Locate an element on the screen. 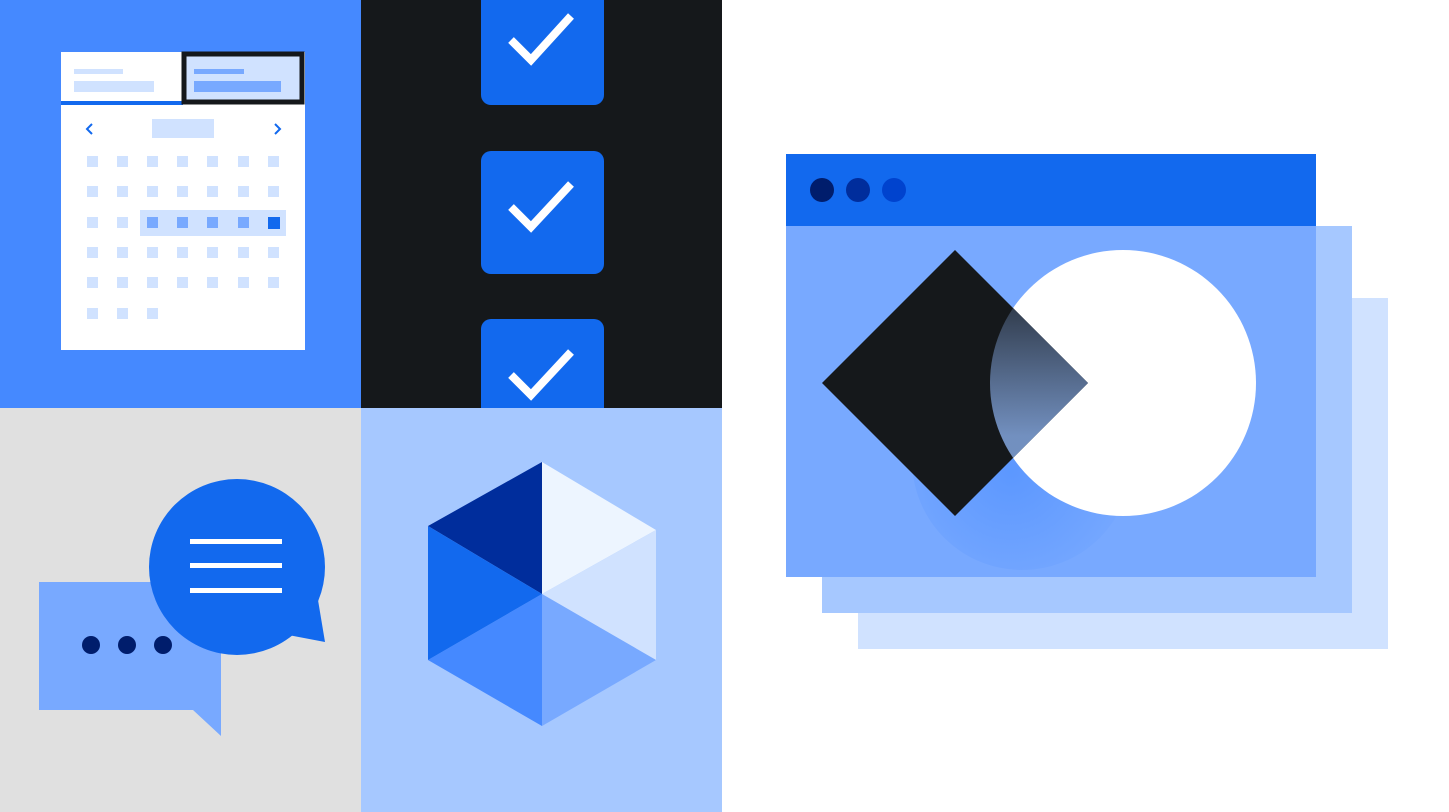 This screenshot has height=812, width=1449. chat-bubbles-icon is located at coordinates (180, 610).